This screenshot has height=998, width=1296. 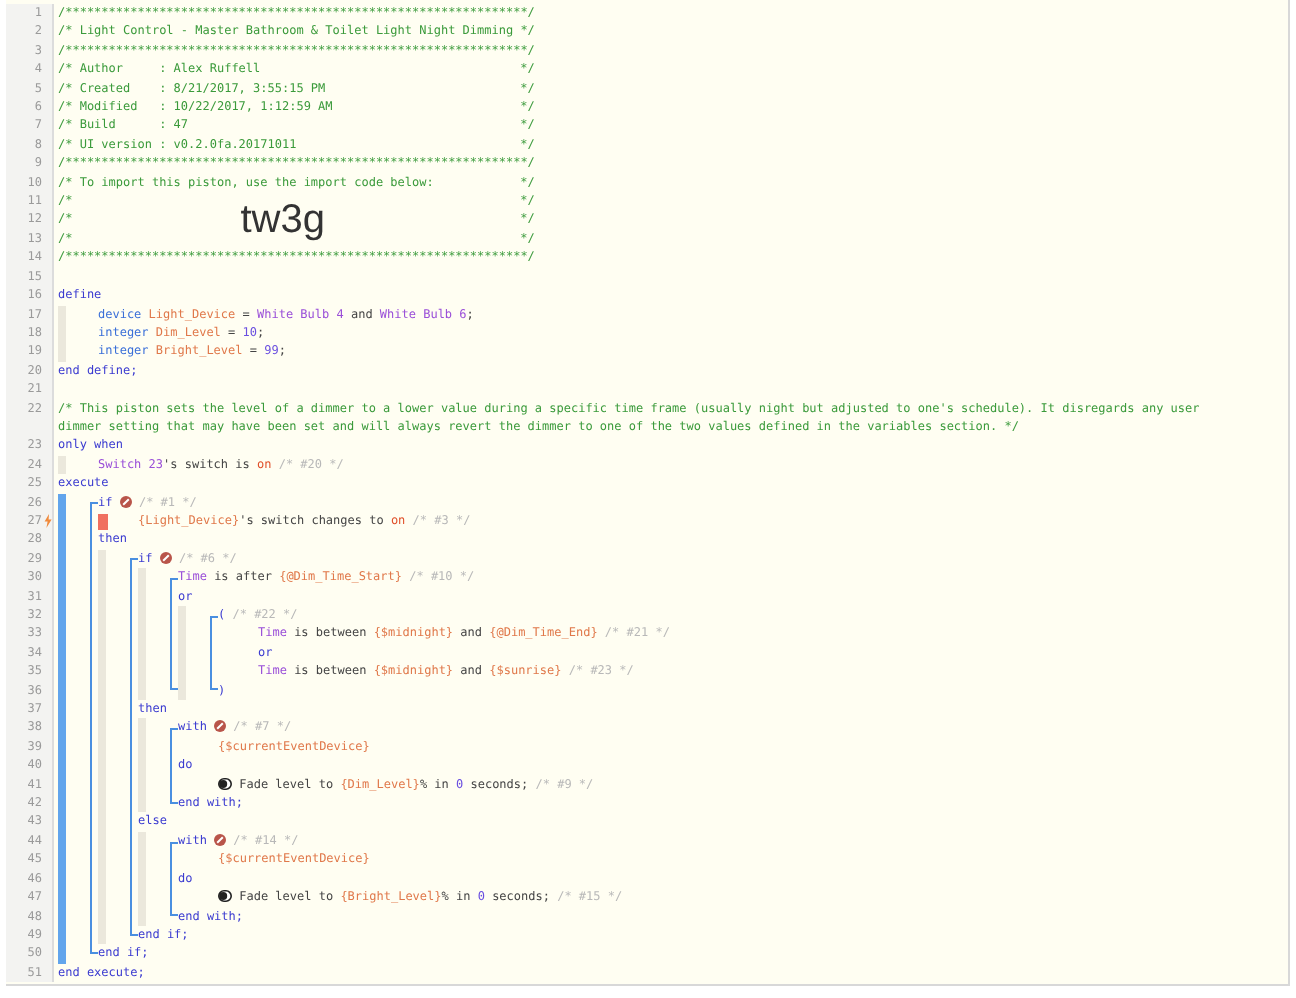 I want to click on error-marker, so click(x=103, y=521).